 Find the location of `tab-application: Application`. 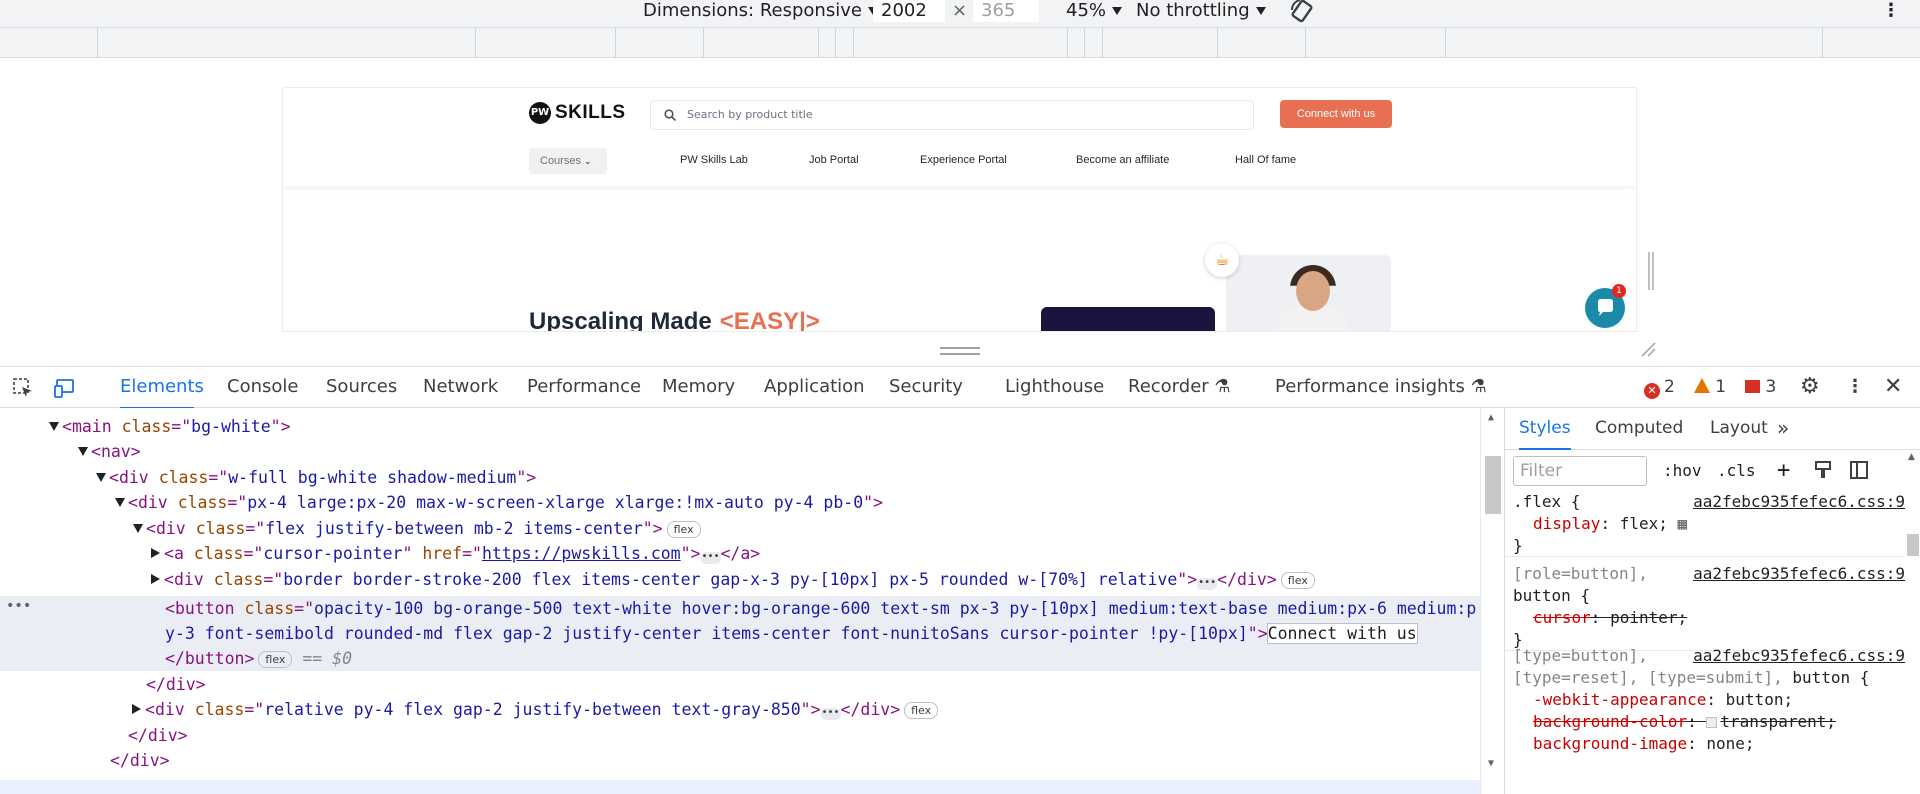

tab-application: Application is located at coordinates (814, 388).